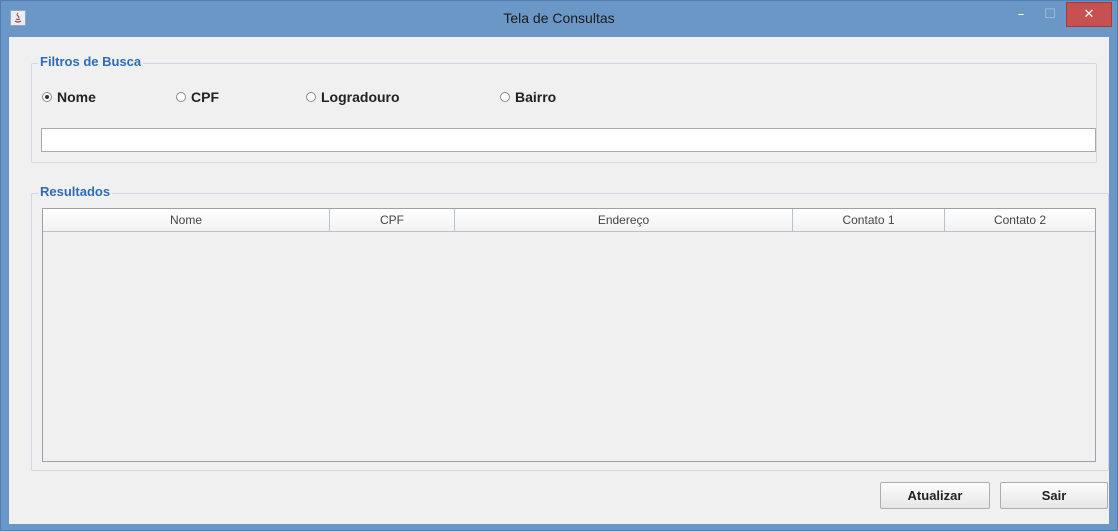 This screenshot has width=1118, height=531. Describe the element at coordinates (392, 220) in the screenshot. I see `column-header-cpf: CPF` at that location.